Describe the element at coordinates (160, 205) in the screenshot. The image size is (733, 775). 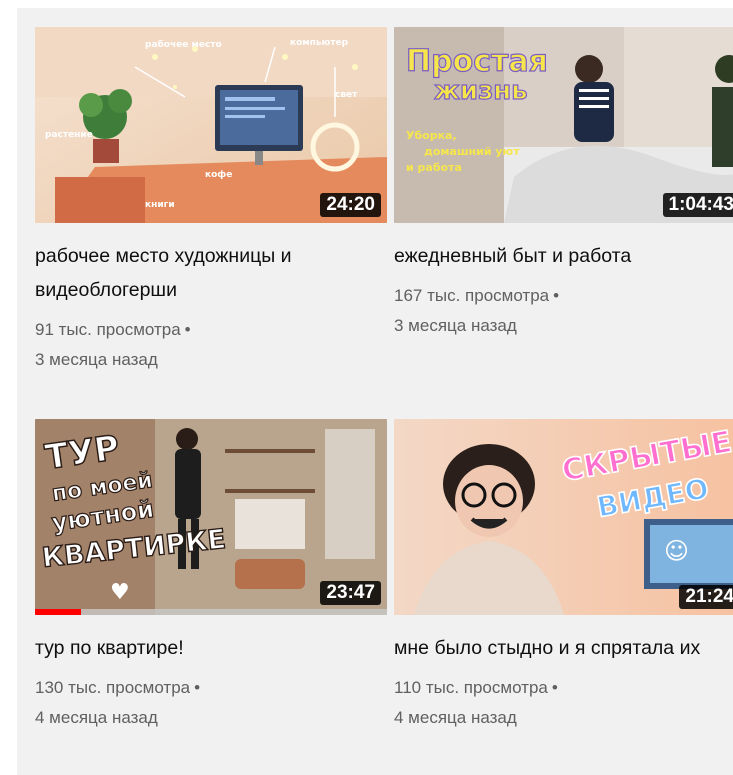
I see `thumb-note-5: книги` at that location.